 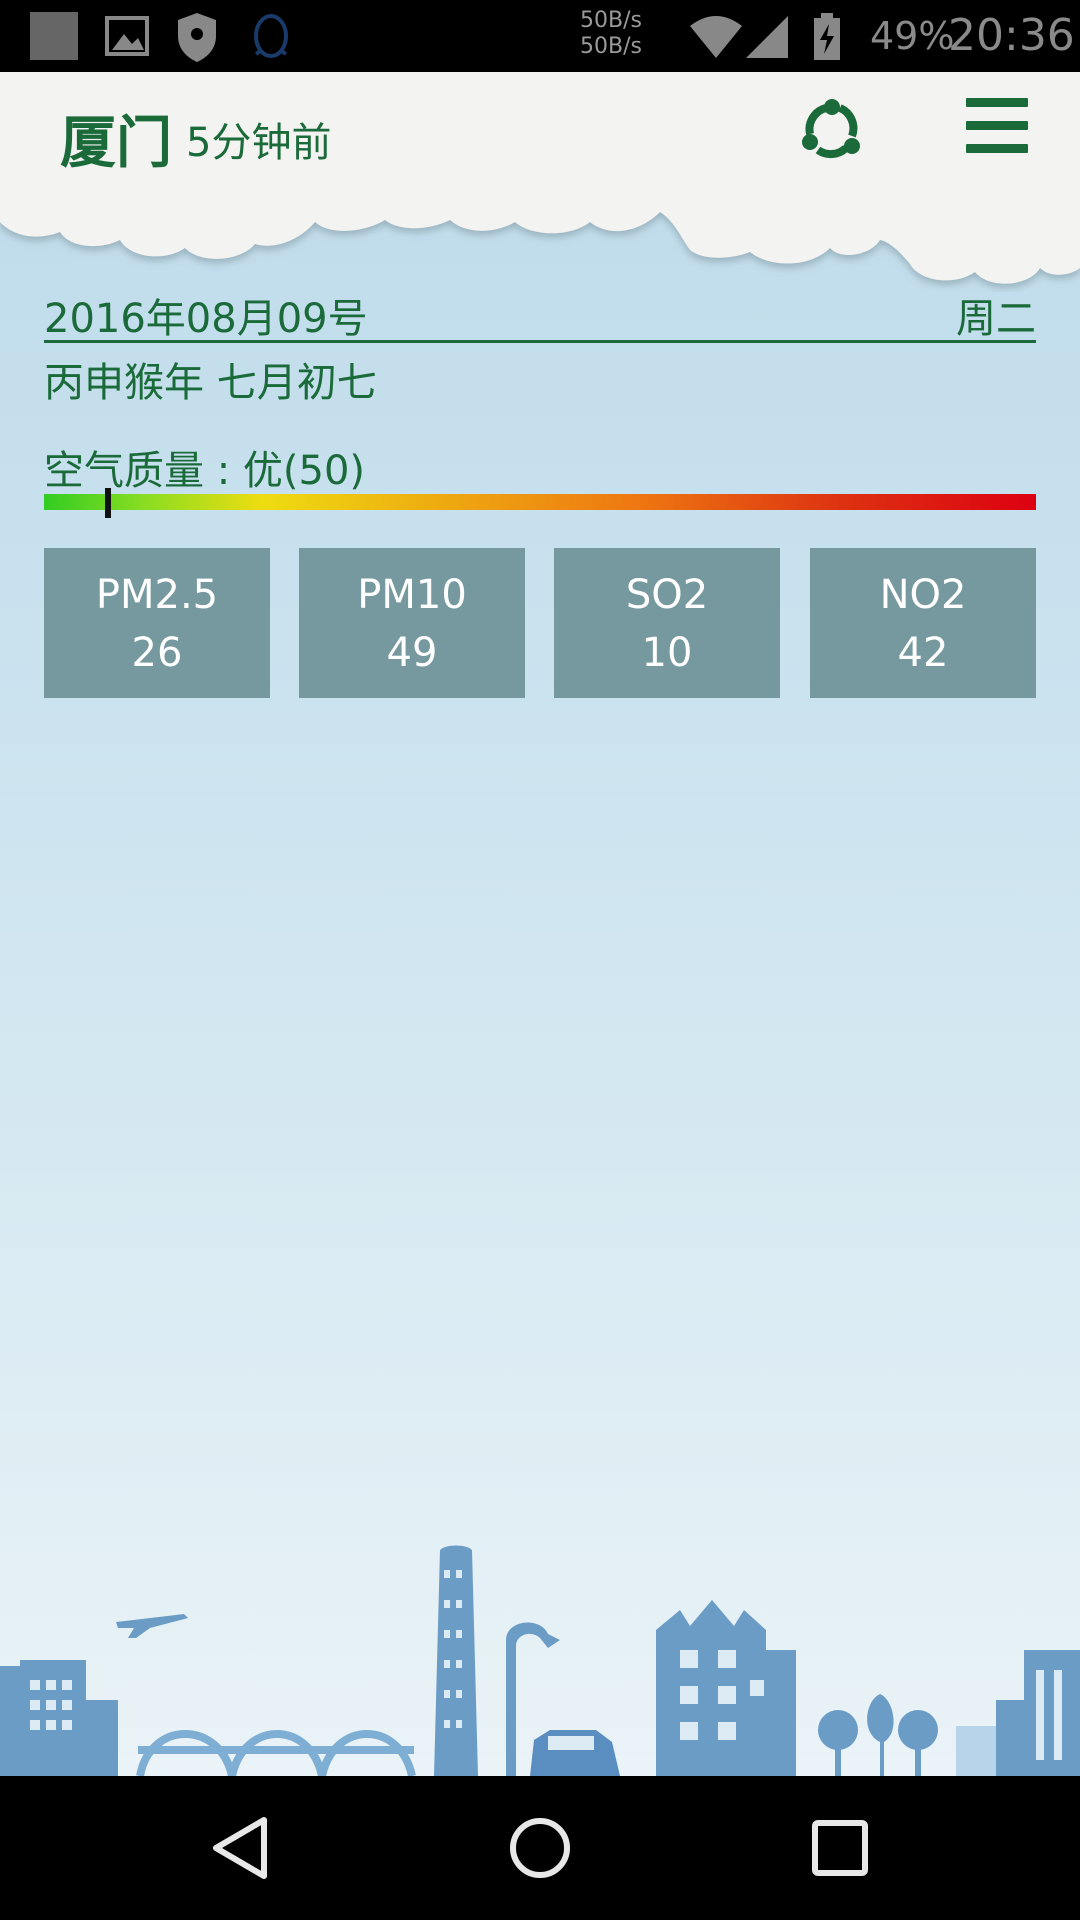 What do you see at coordinates (912, 36) in the screenshot?
I see `battery-percent: 49%` at bounding box center [912, 36].